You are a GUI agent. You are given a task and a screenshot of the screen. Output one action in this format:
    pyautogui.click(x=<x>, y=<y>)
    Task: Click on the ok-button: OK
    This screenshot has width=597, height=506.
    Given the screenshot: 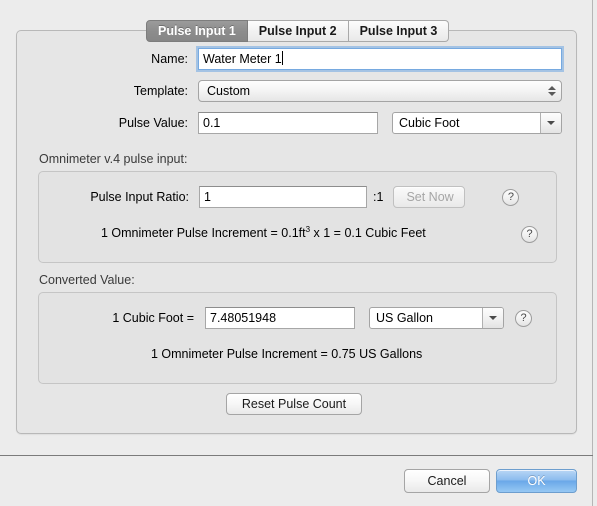 What is the action you would take?
    pyautogui.click(x=536, y=481)
    